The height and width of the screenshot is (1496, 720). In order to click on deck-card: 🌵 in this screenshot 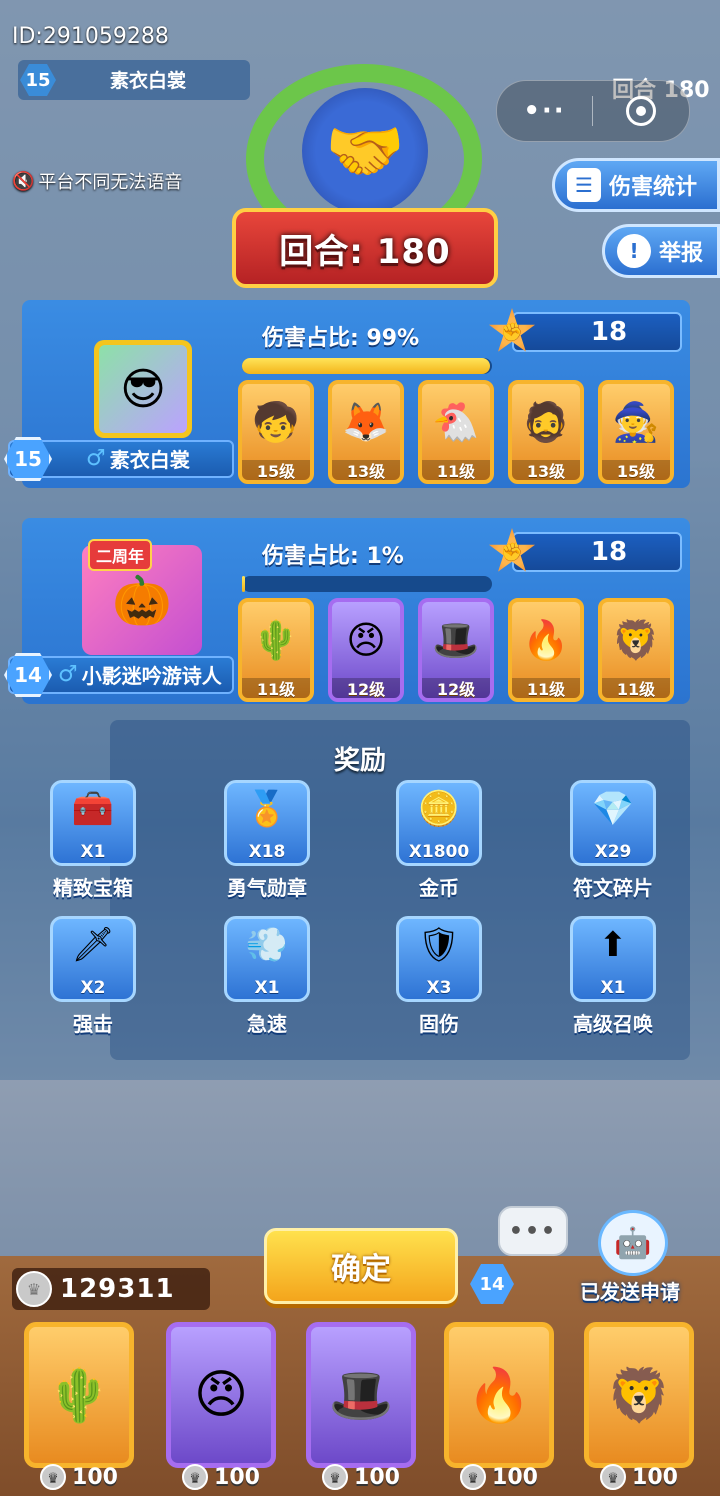, I will do `click(79, 1395)`.